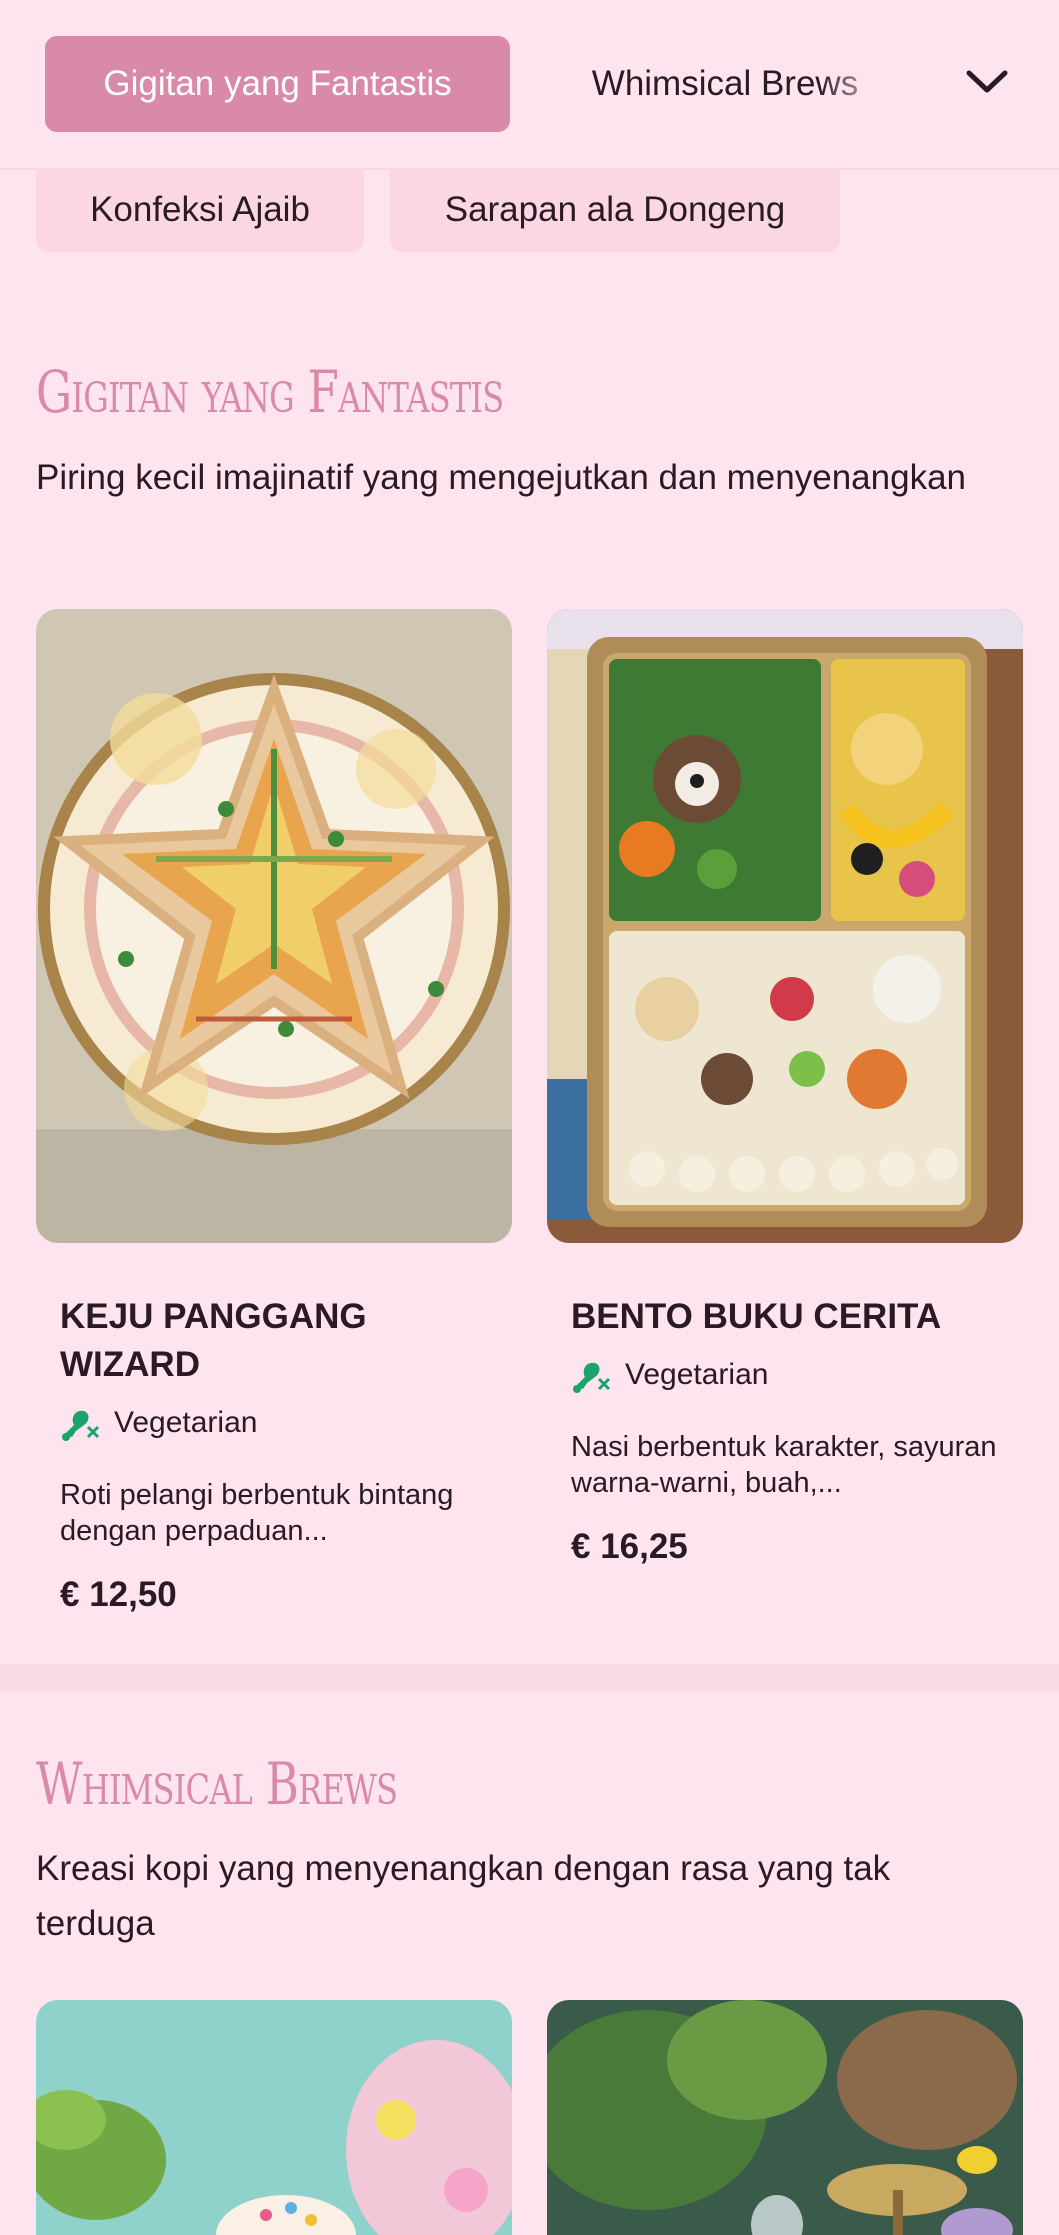  I want to click on category-pills: Konfeksi Ajaib Sarapan ala Dongeng, so click(529, 213).